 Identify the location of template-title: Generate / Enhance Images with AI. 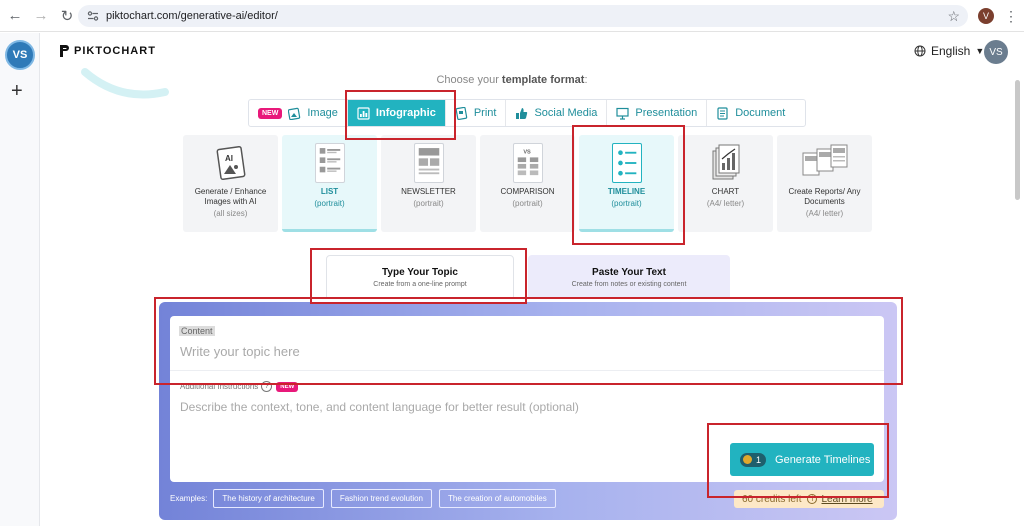
(230, 196).